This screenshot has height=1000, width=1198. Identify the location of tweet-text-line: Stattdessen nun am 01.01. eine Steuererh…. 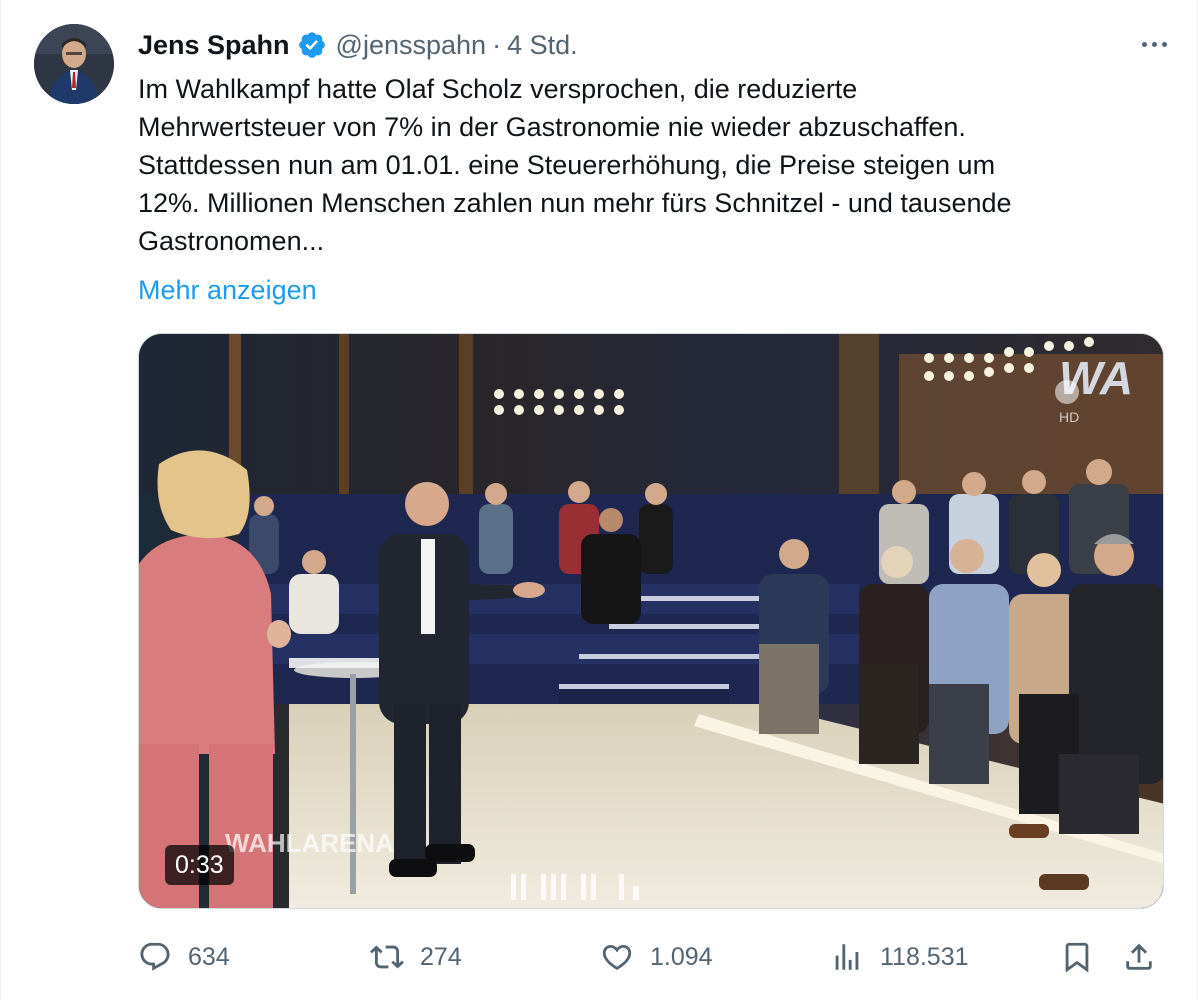
(567, 165).